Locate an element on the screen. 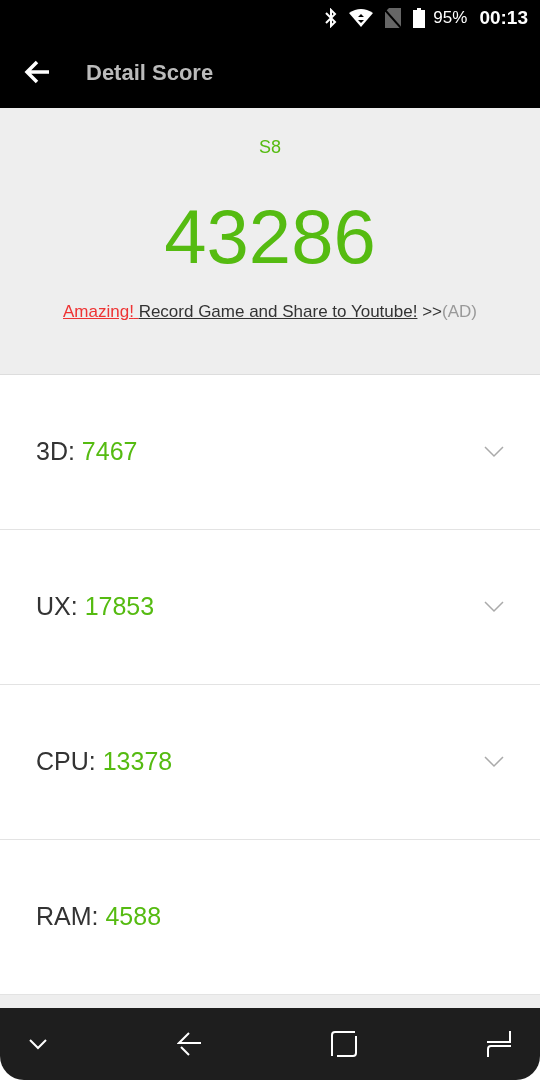 This screenshot has height=1080, width=540. score-label: UX: 17853 is located at coordinates (95, 607).